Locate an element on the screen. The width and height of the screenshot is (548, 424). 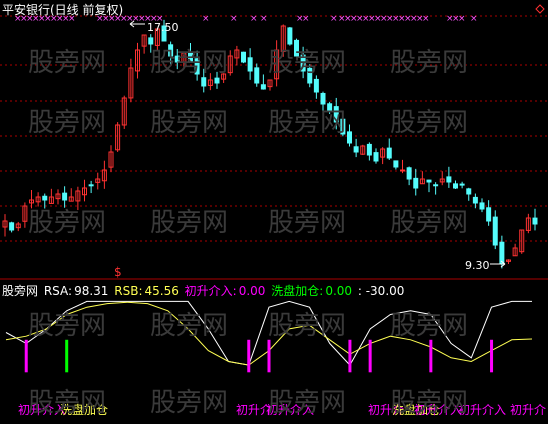
chart-title: 平安银行(日线 前复权) is located at coordinates (63, 10).